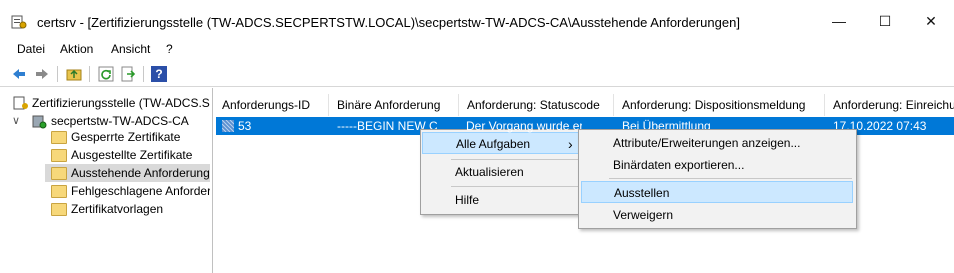  What do you see at coordinates (39, 121) in the screenshot?
I see `ca-server-icon` at bounding box center [39, 121].